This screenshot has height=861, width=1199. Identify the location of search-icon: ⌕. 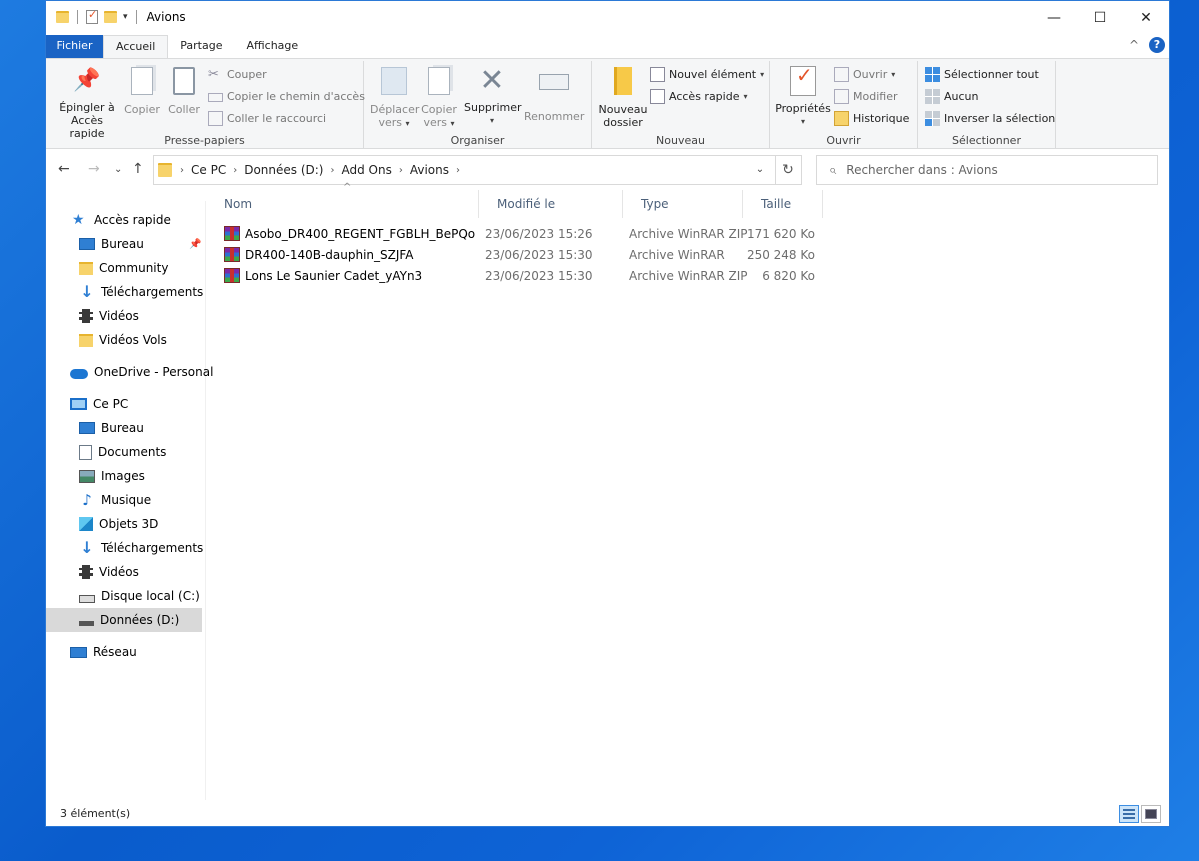
(833, 170).